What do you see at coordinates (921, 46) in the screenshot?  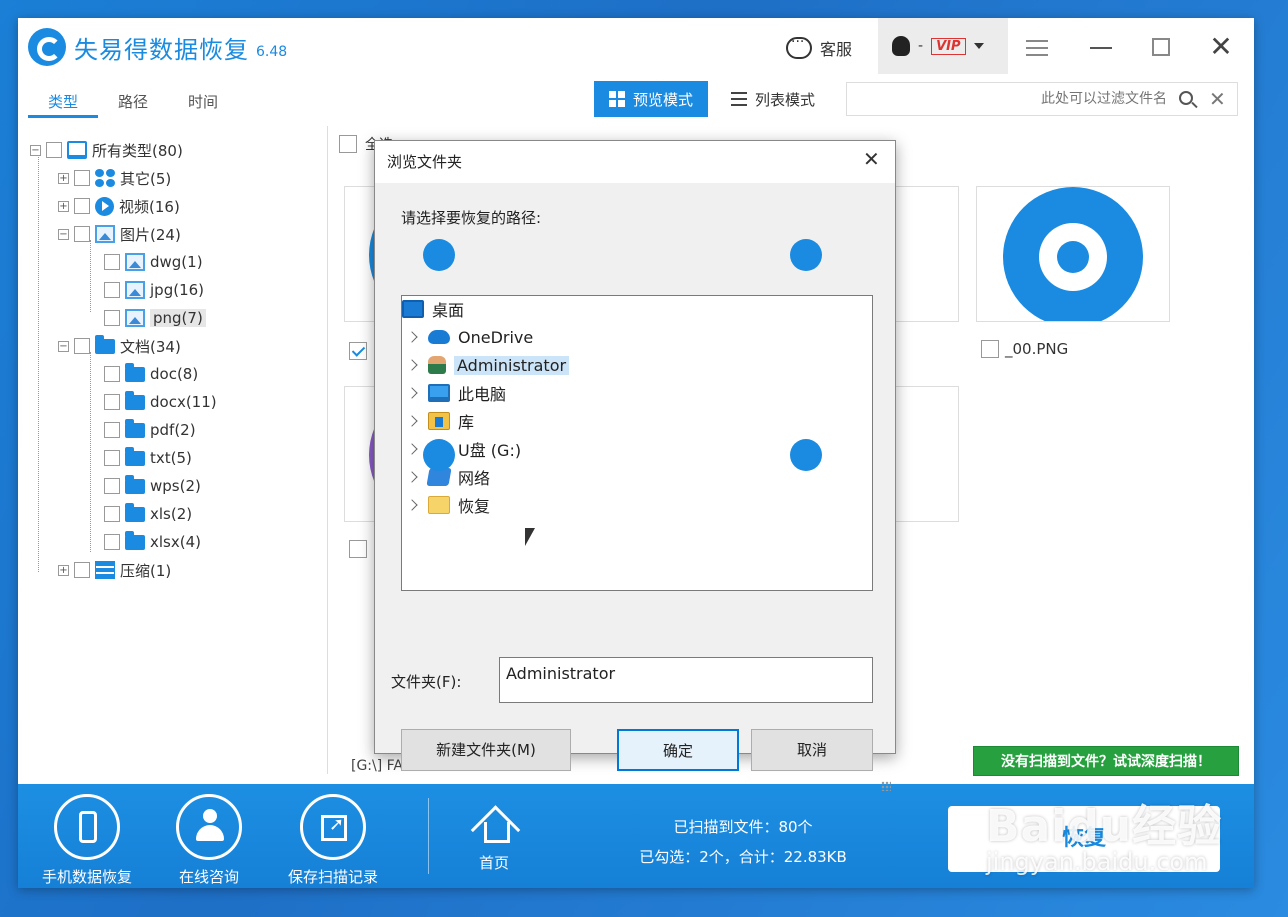 I see `user-name-dash: -` at bounding box center [921, 46].